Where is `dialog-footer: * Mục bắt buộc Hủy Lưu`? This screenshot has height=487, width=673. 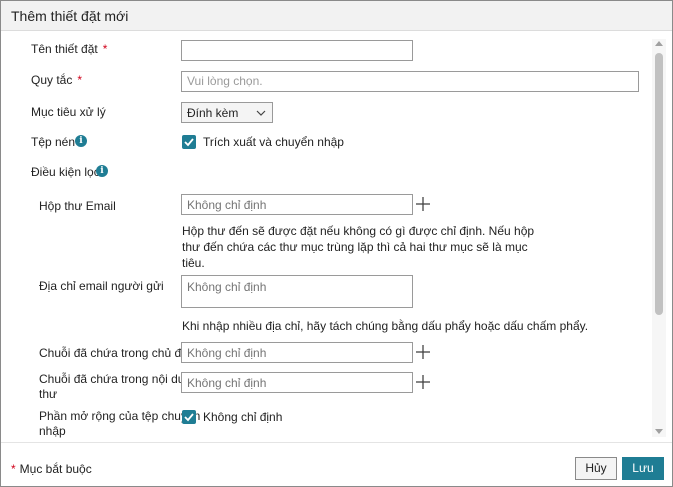 dialog-footer: * Mục bắt buộc Hủy Lưu is located at coordinates (336, 464).